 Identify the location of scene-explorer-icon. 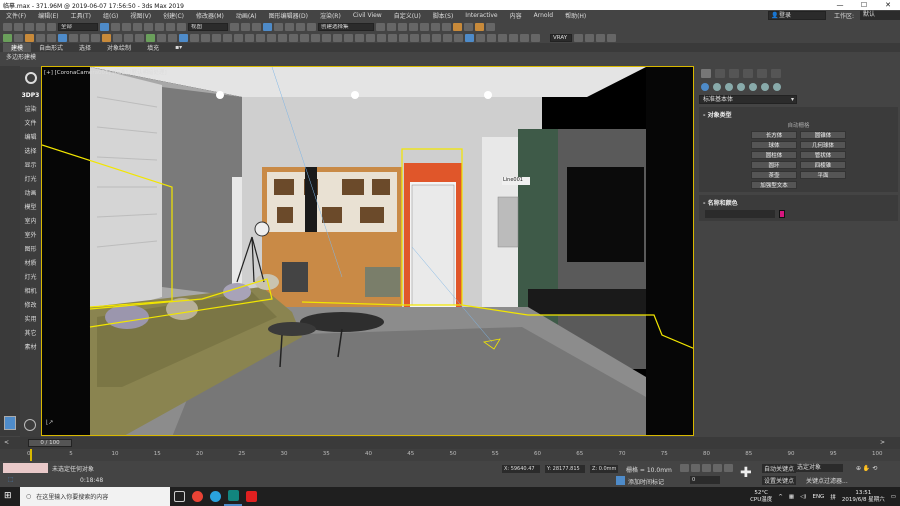
(194, 37).